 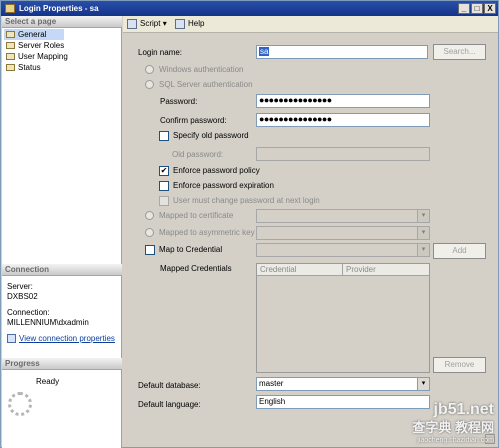 What do you see at coordinates (29, 67) in the screenshot?
I see `page-item-label: Status` at bounding box center [29, 67].